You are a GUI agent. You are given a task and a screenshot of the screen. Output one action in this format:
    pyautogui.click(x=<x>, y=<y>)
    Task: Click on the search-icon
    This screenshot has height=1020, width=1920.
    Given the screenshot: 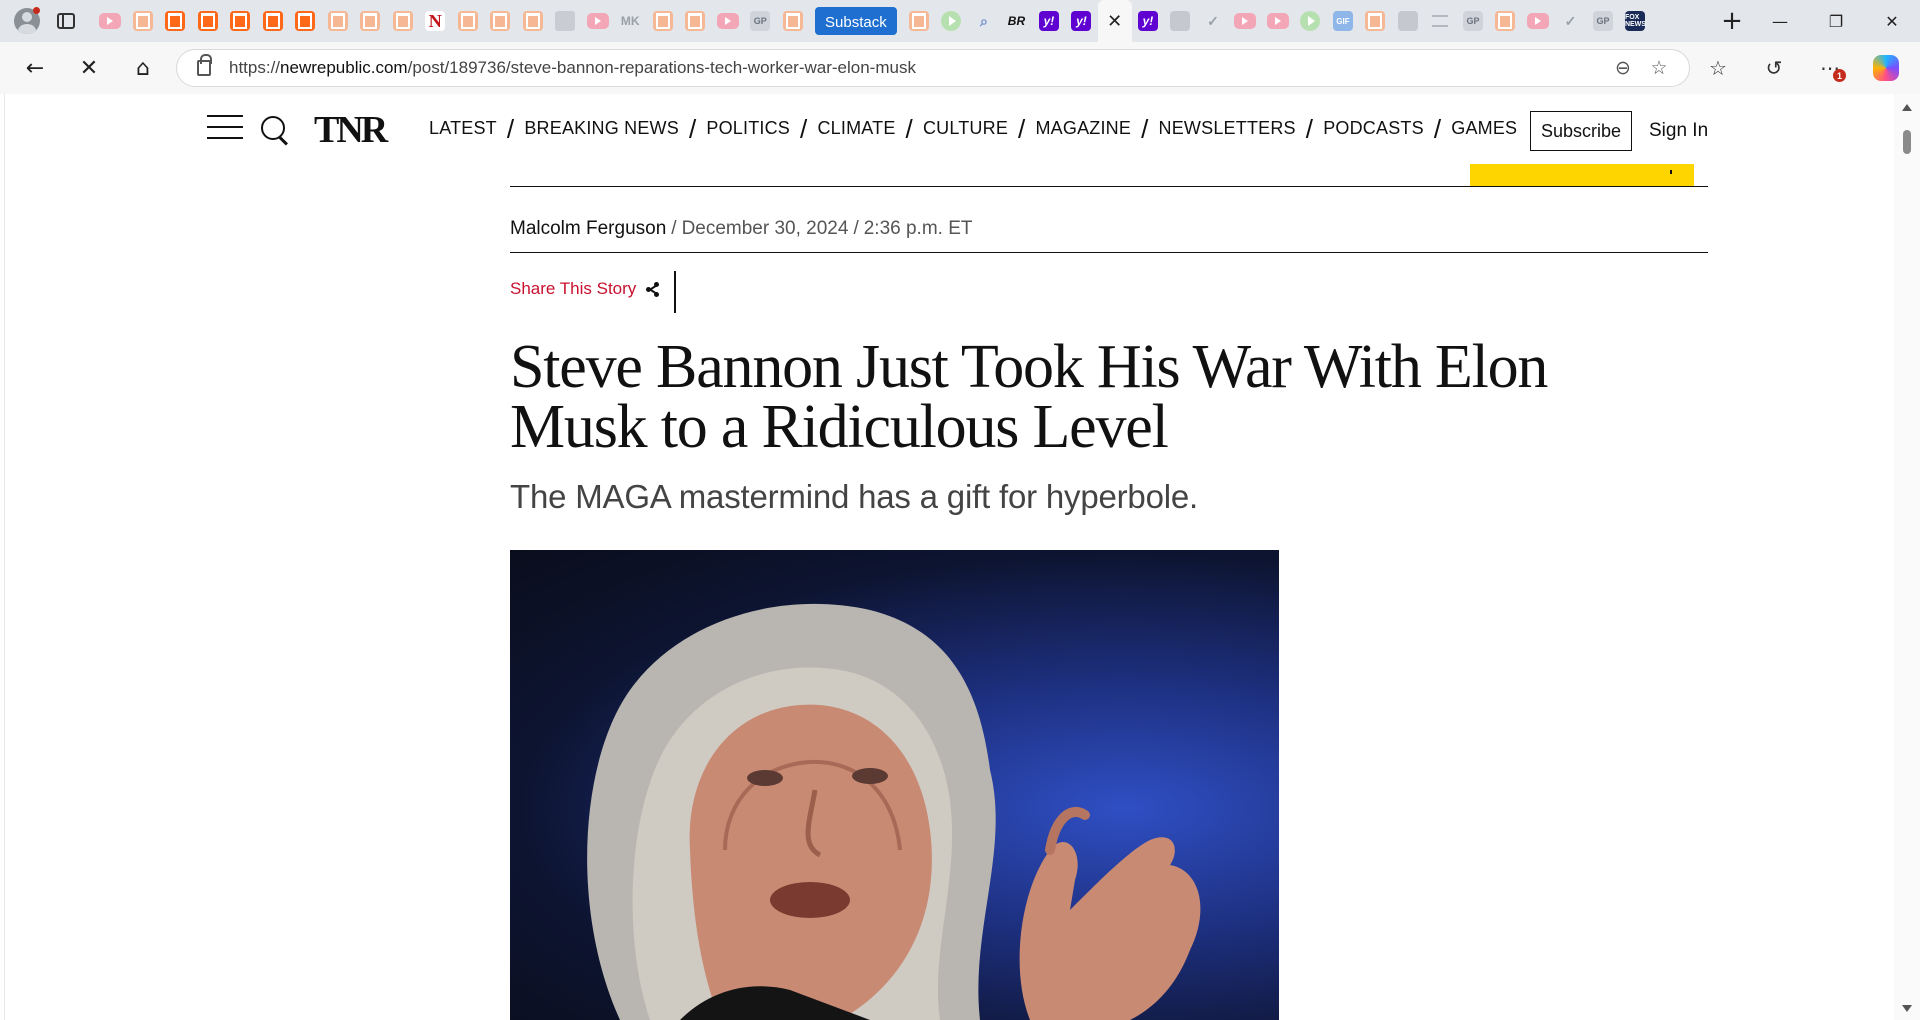 What is the action you would take?
    pyautogui.click(x=275, y=130)
    